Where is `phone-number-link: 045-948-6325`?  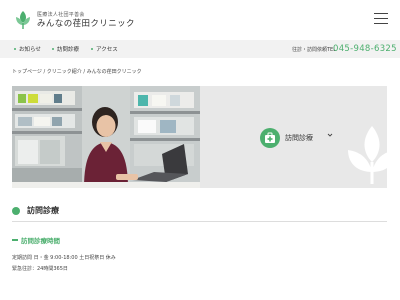
phone-number-link: 045-948-6325 is located at coordinates (365, 49).